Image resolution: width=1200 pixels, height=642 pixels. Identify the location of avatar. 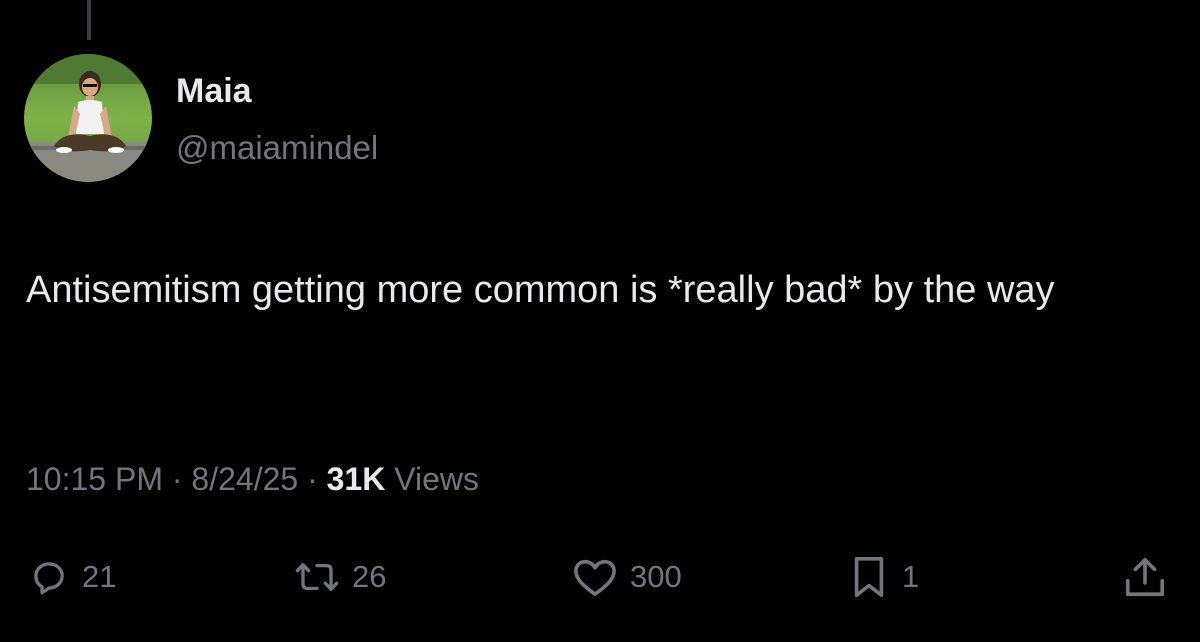
(88, 118).